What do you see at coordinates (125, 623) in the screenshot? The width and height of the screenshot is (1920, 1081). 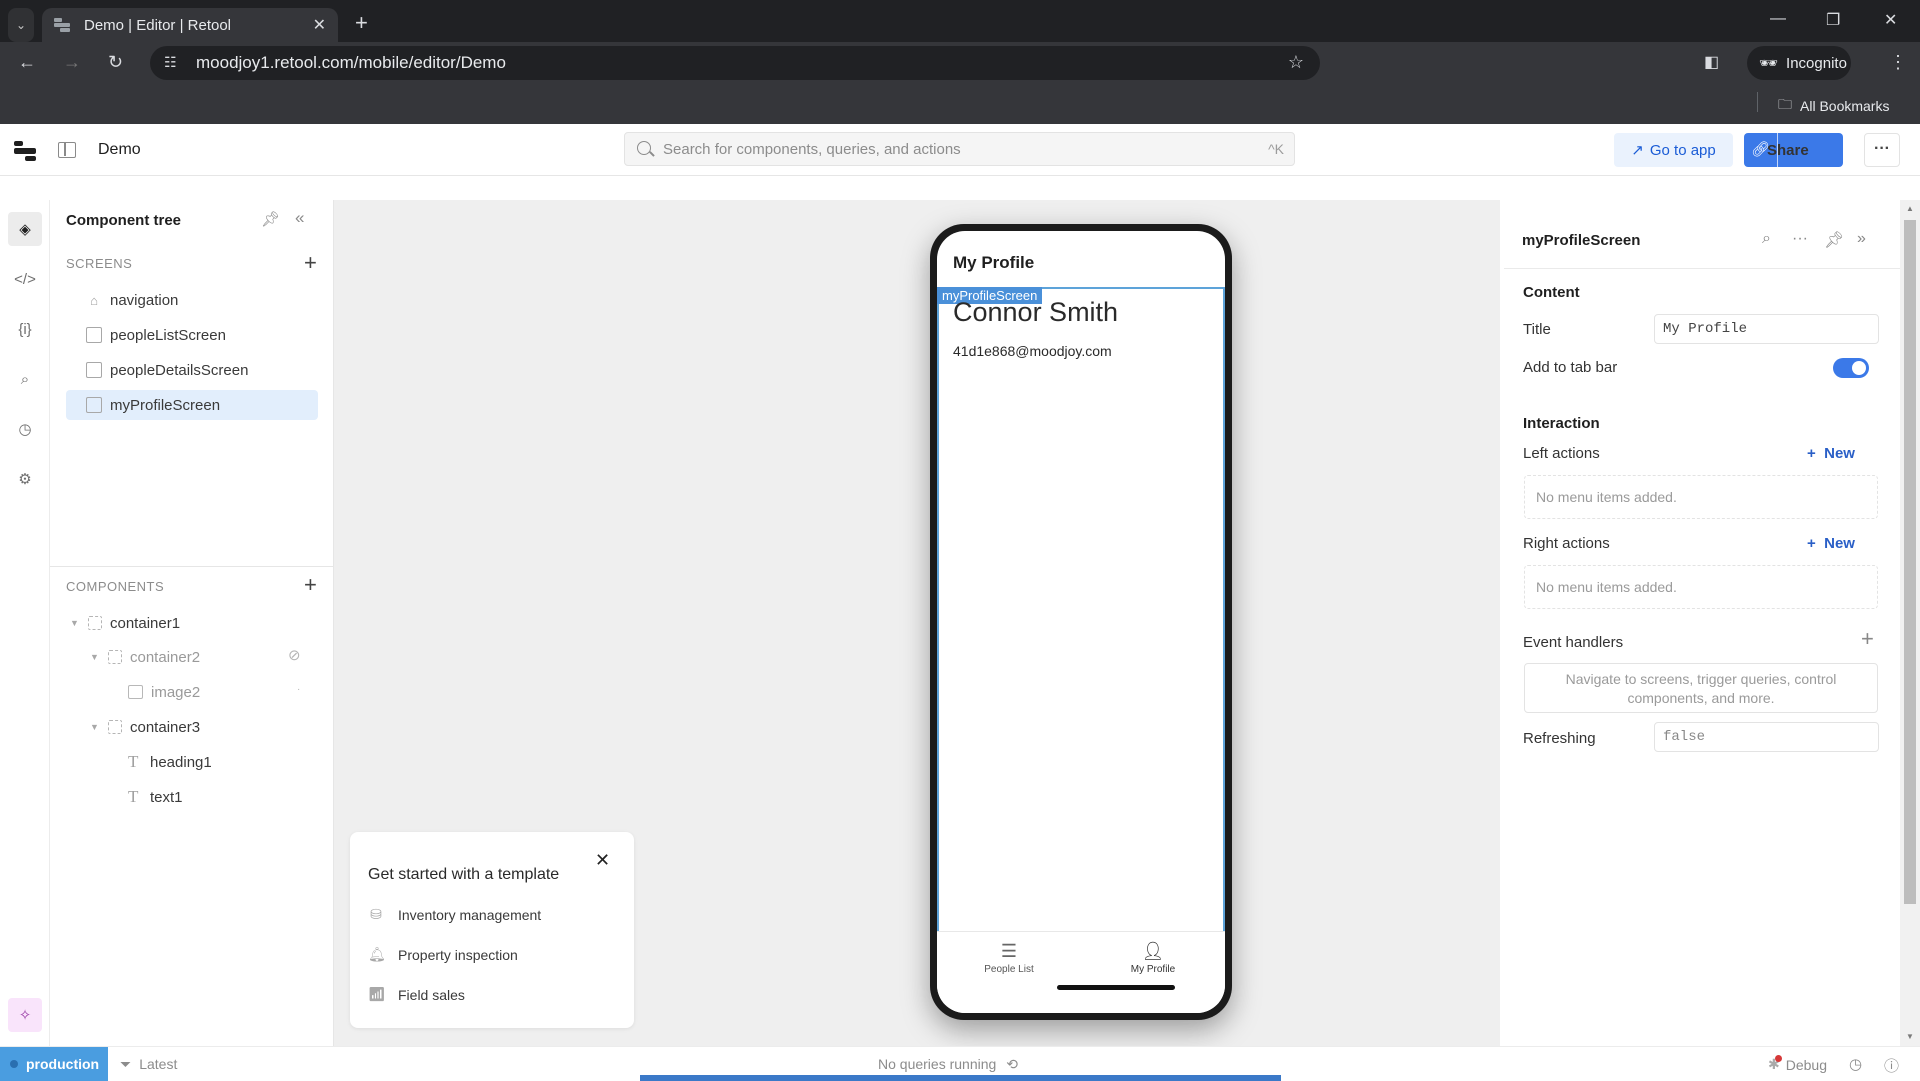 I see `component-item-container1: ▼ container1` at bounding box center [125, 623].